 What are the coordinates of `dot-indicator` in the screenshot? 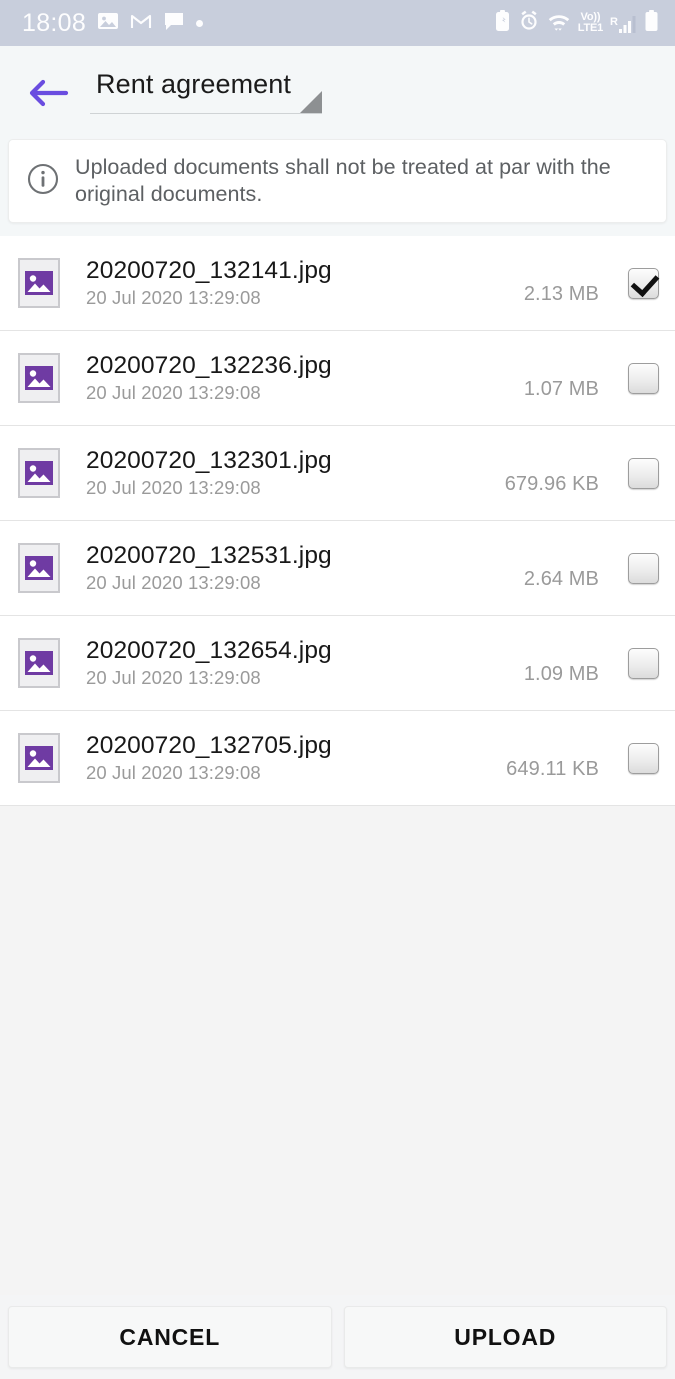 It's located at (200, 23).